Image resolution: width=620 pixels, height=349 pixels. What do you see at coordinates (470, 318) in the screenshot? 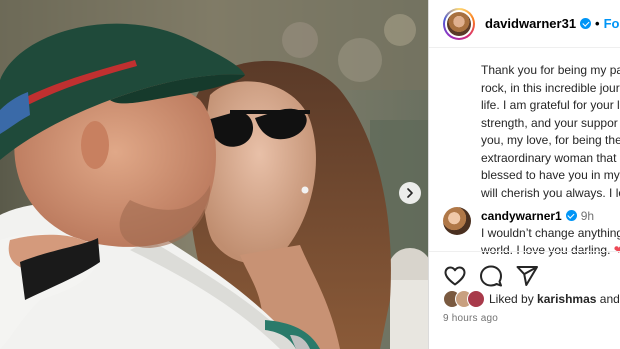
I see `post-timestamp: 9 hours ago` at bounding box center [470, 318].